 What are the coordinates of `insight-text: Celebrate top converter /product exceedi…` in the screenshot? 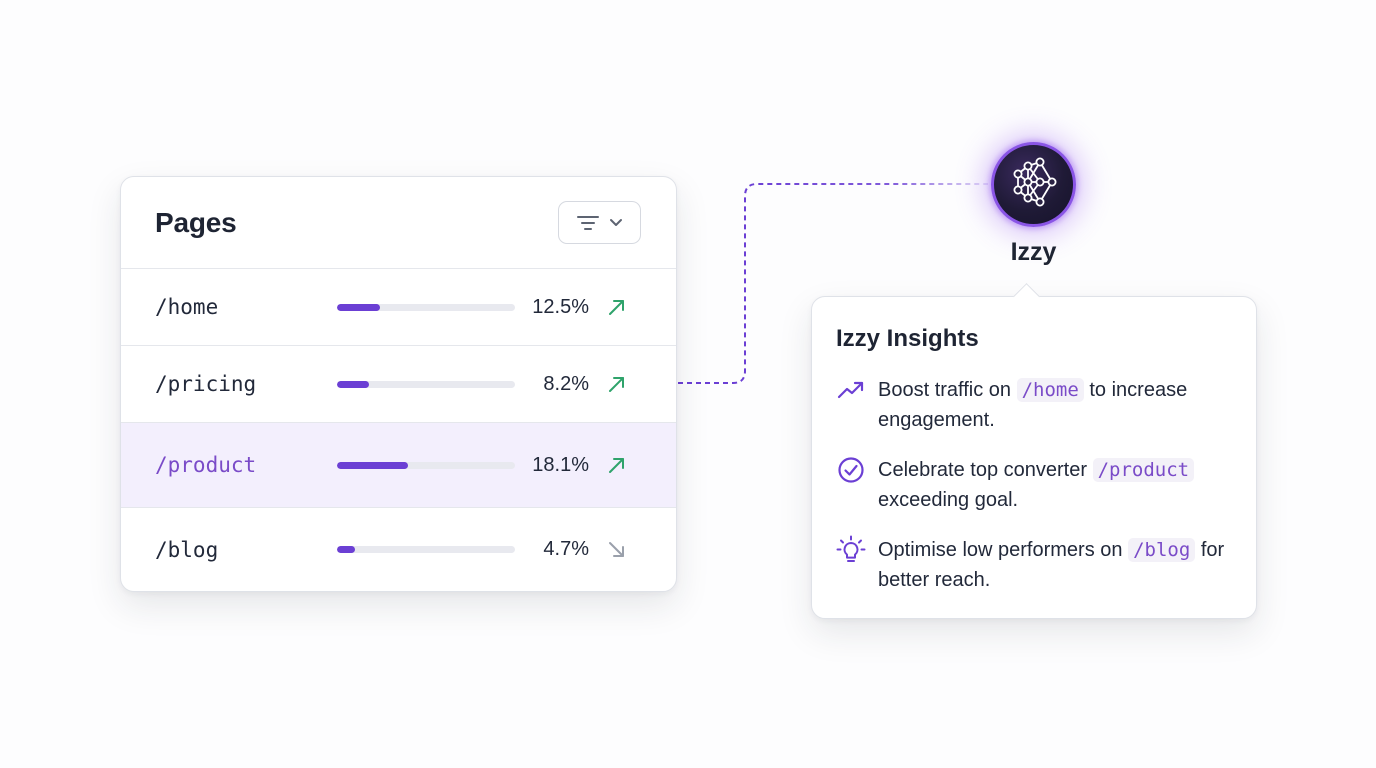 It's located at (1057, 485).